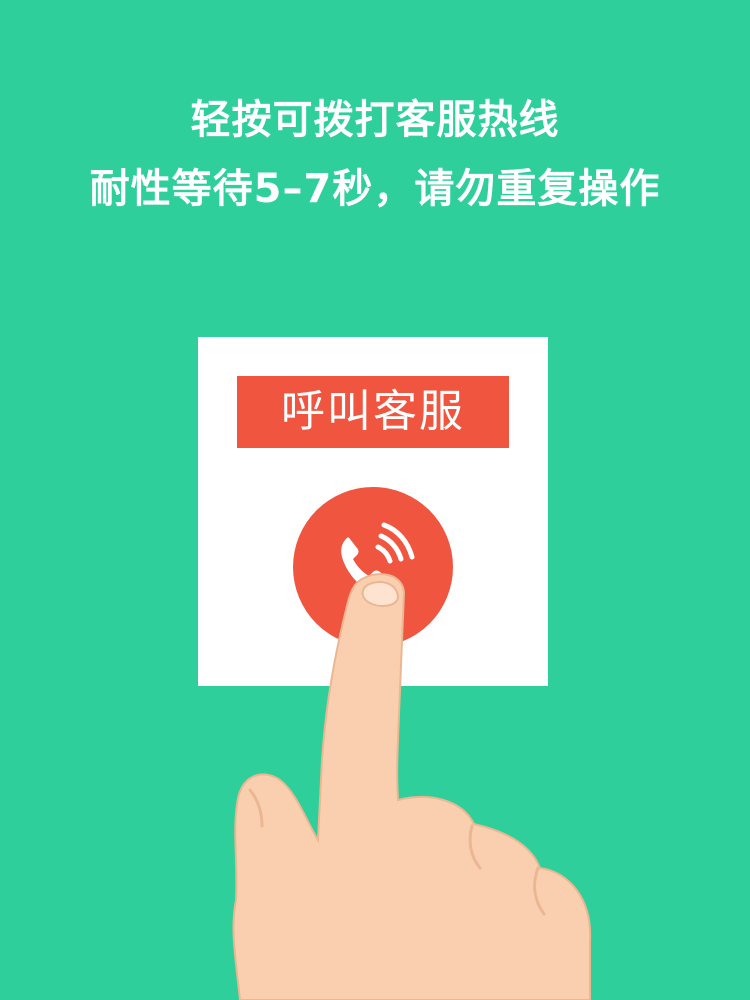  Describe the element at coordinates (375, 189) in the screenshot. I see `instruction-line-2: 耐性等待5–7秒，请勿重复操作` at that location.